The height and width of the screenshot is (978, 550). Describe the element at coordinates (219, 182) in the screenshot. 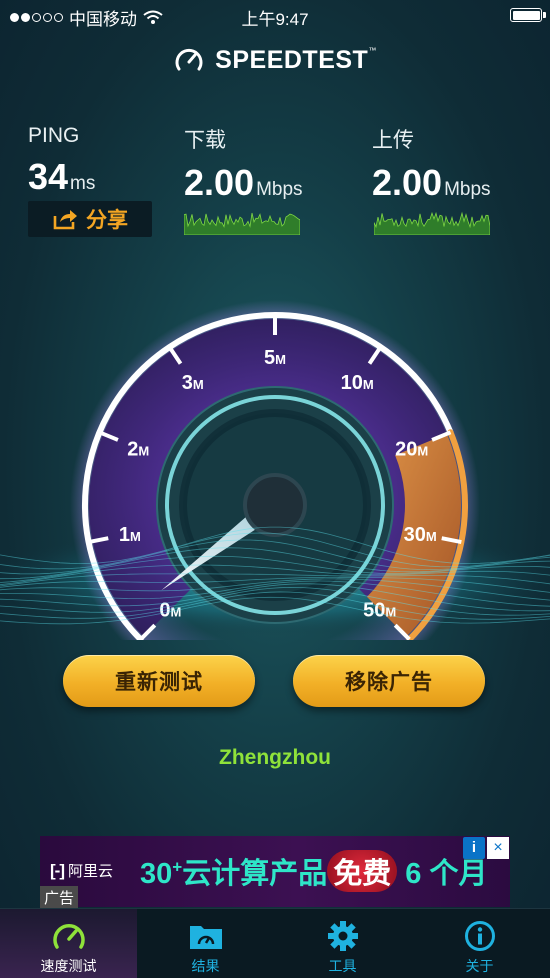

I see `download-value: 2.00` at that location.